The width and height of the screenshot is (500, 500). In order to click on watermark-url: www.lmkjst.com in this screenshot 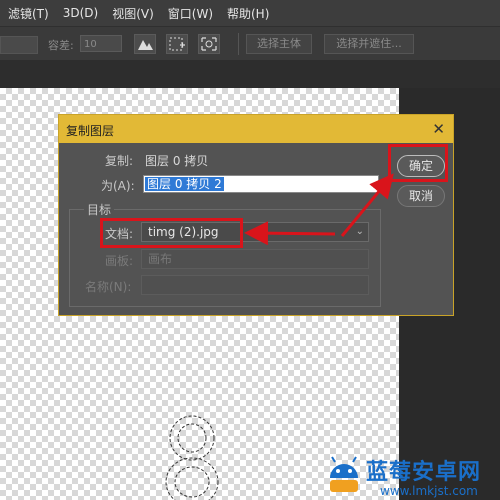, I will do `click(429, 491)`.